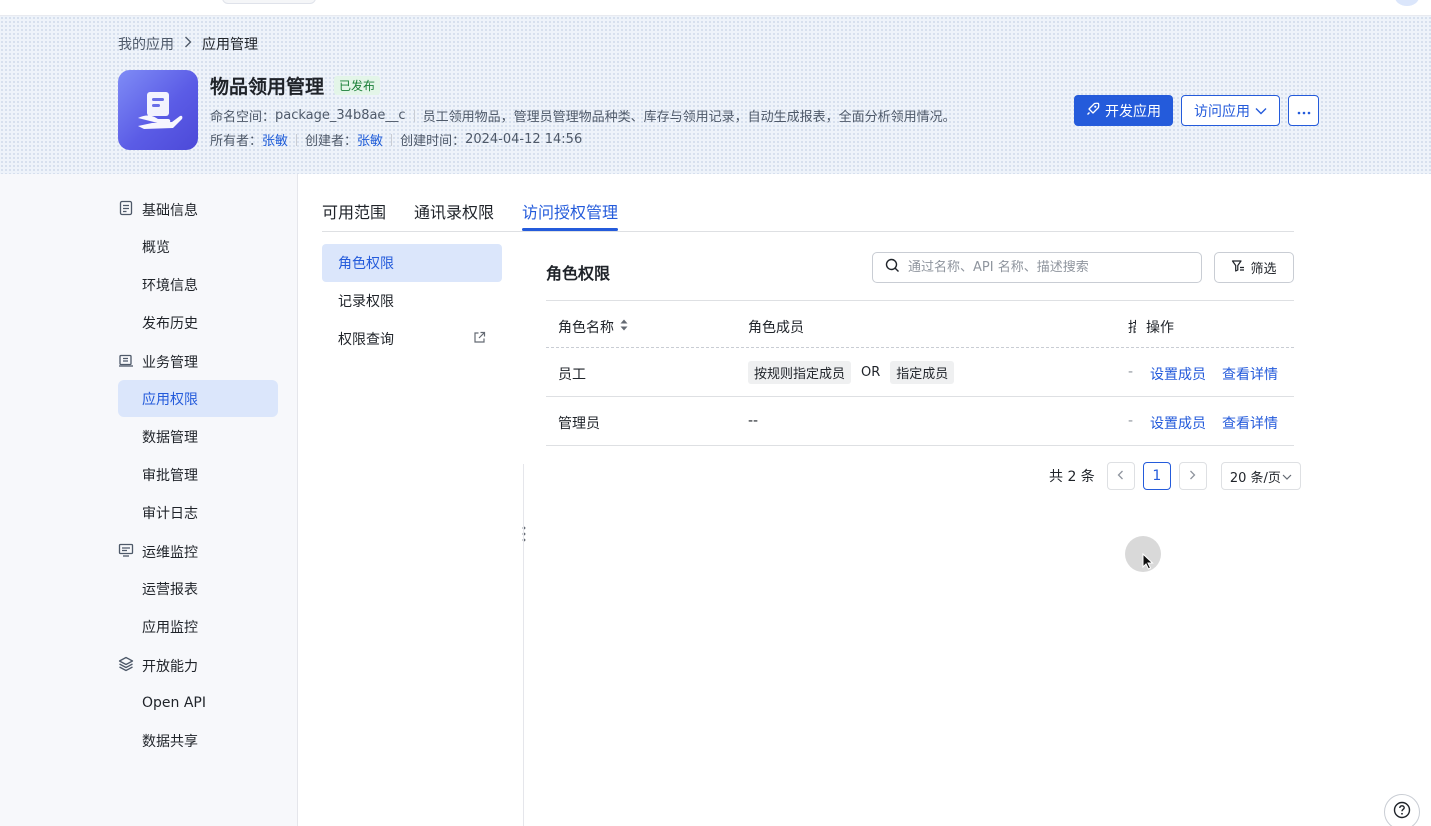 This screenshot has height=826, width=1431. I want to click on sidebar-group-business: 业务管理, so click(158, 362).